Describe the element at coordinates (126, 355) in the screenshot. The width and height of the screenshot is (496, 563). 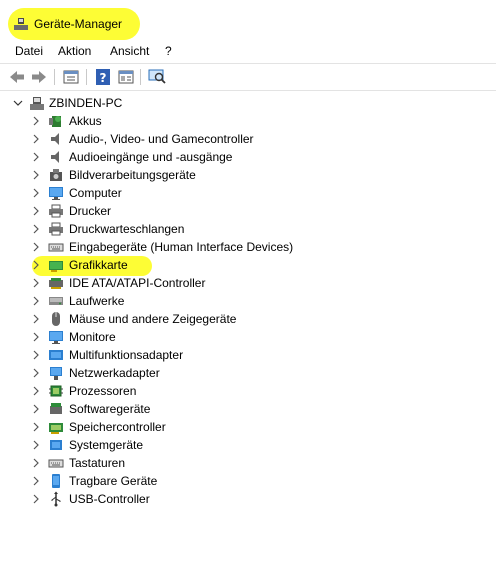
I see `tree-item-label: Multifunktionsadapter` at that location.